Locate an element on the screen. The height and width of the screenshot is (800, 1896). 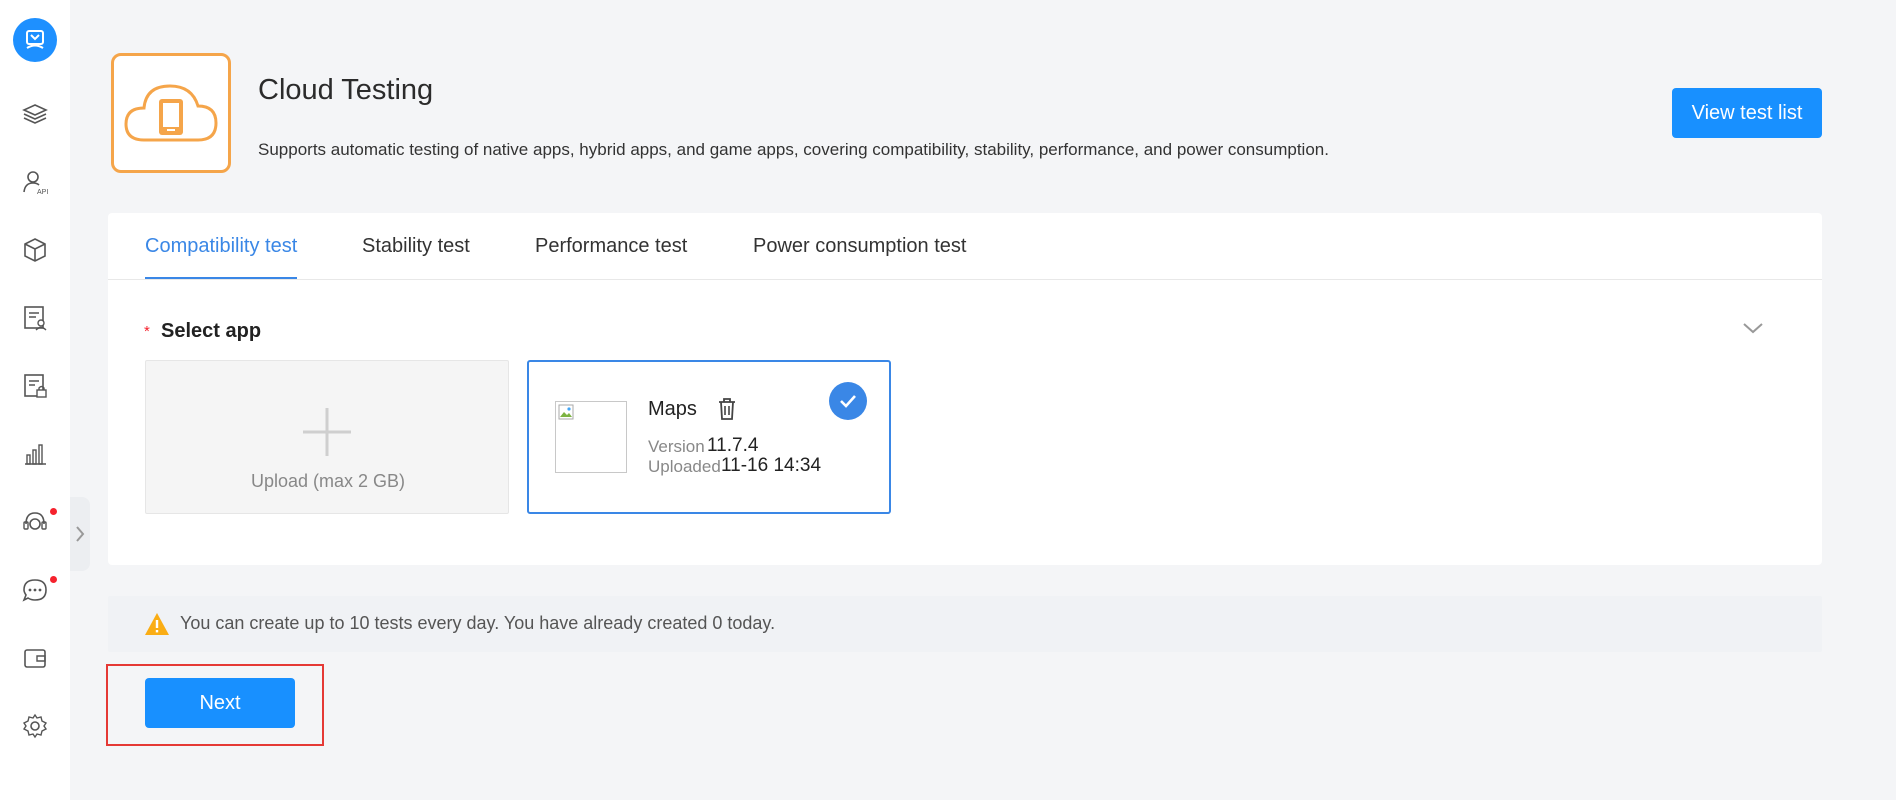
document-lock-icon is located at coordinates (35, 386).